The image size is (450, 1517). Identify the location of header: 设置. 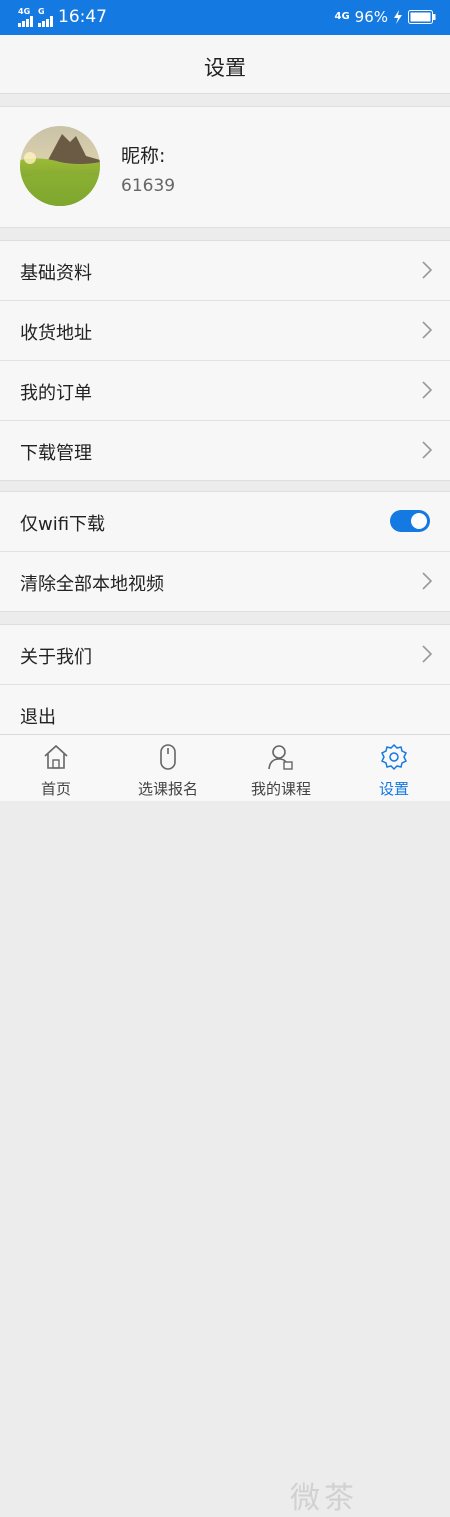
(225, 64).